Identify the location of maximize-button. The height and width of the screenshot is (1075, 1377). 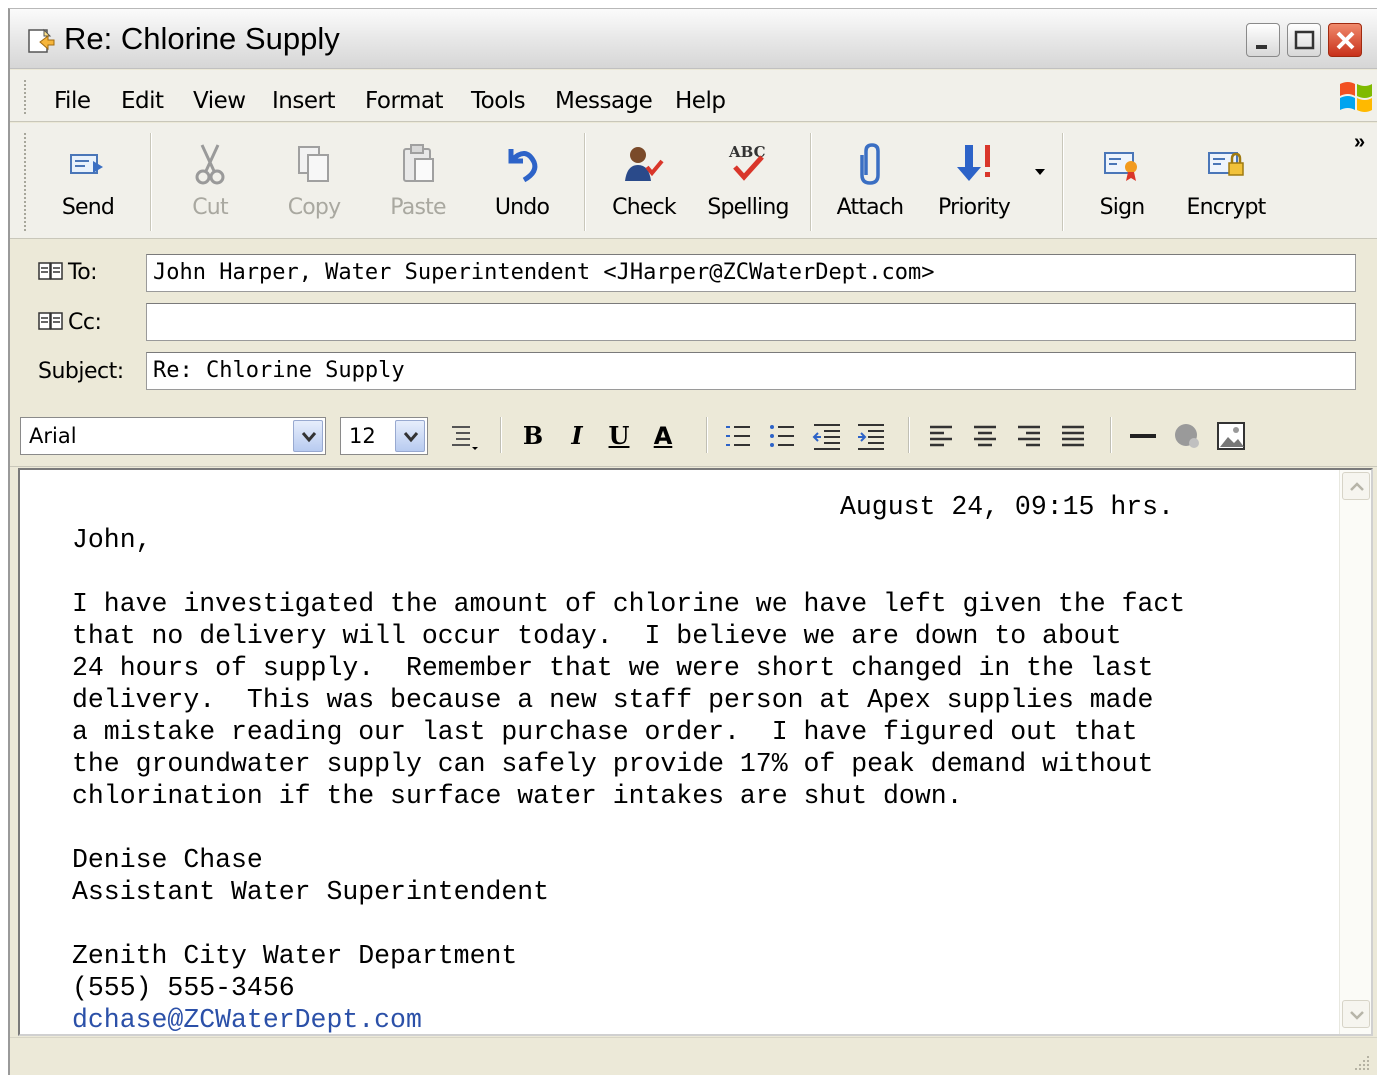
(1304, 40).